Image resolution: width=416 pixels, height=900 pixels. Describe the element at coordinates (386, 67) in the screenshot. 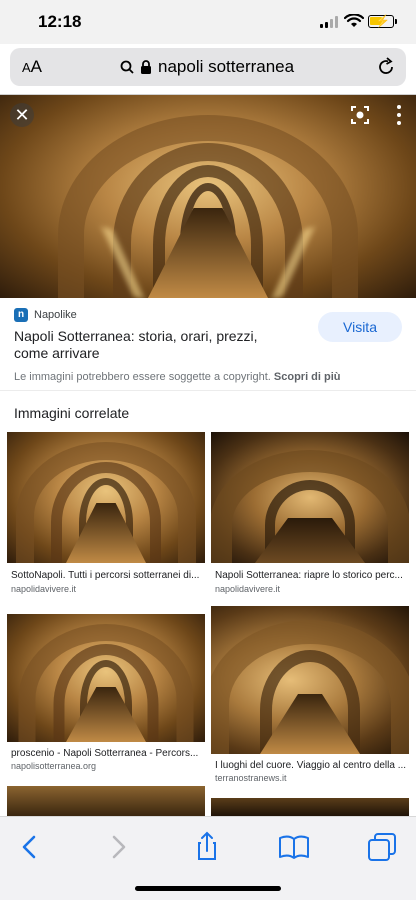

I see `reload-icon` at that location.